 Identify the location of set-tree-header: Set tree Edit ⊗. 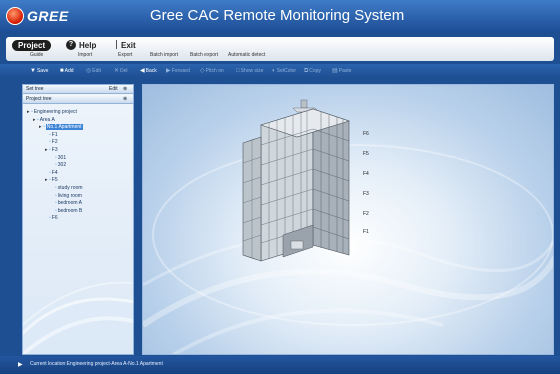
(78, 89).